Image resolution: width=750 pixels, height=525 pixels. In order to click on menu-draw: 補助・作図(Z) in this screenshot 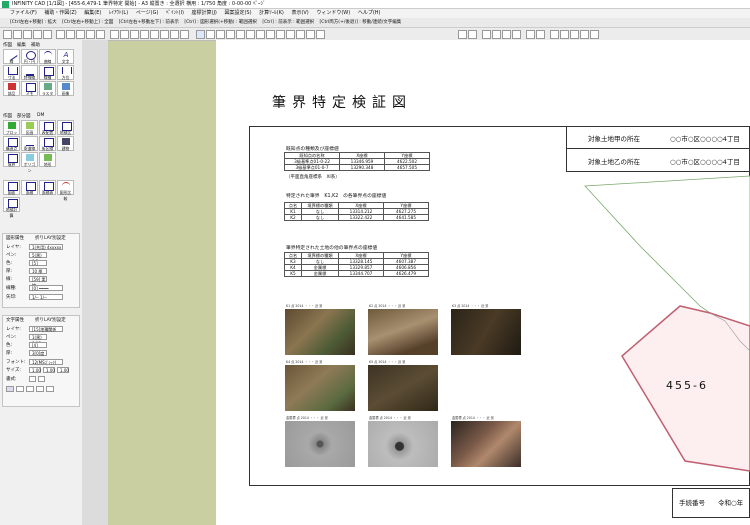, I will do `click(60, 13)`.